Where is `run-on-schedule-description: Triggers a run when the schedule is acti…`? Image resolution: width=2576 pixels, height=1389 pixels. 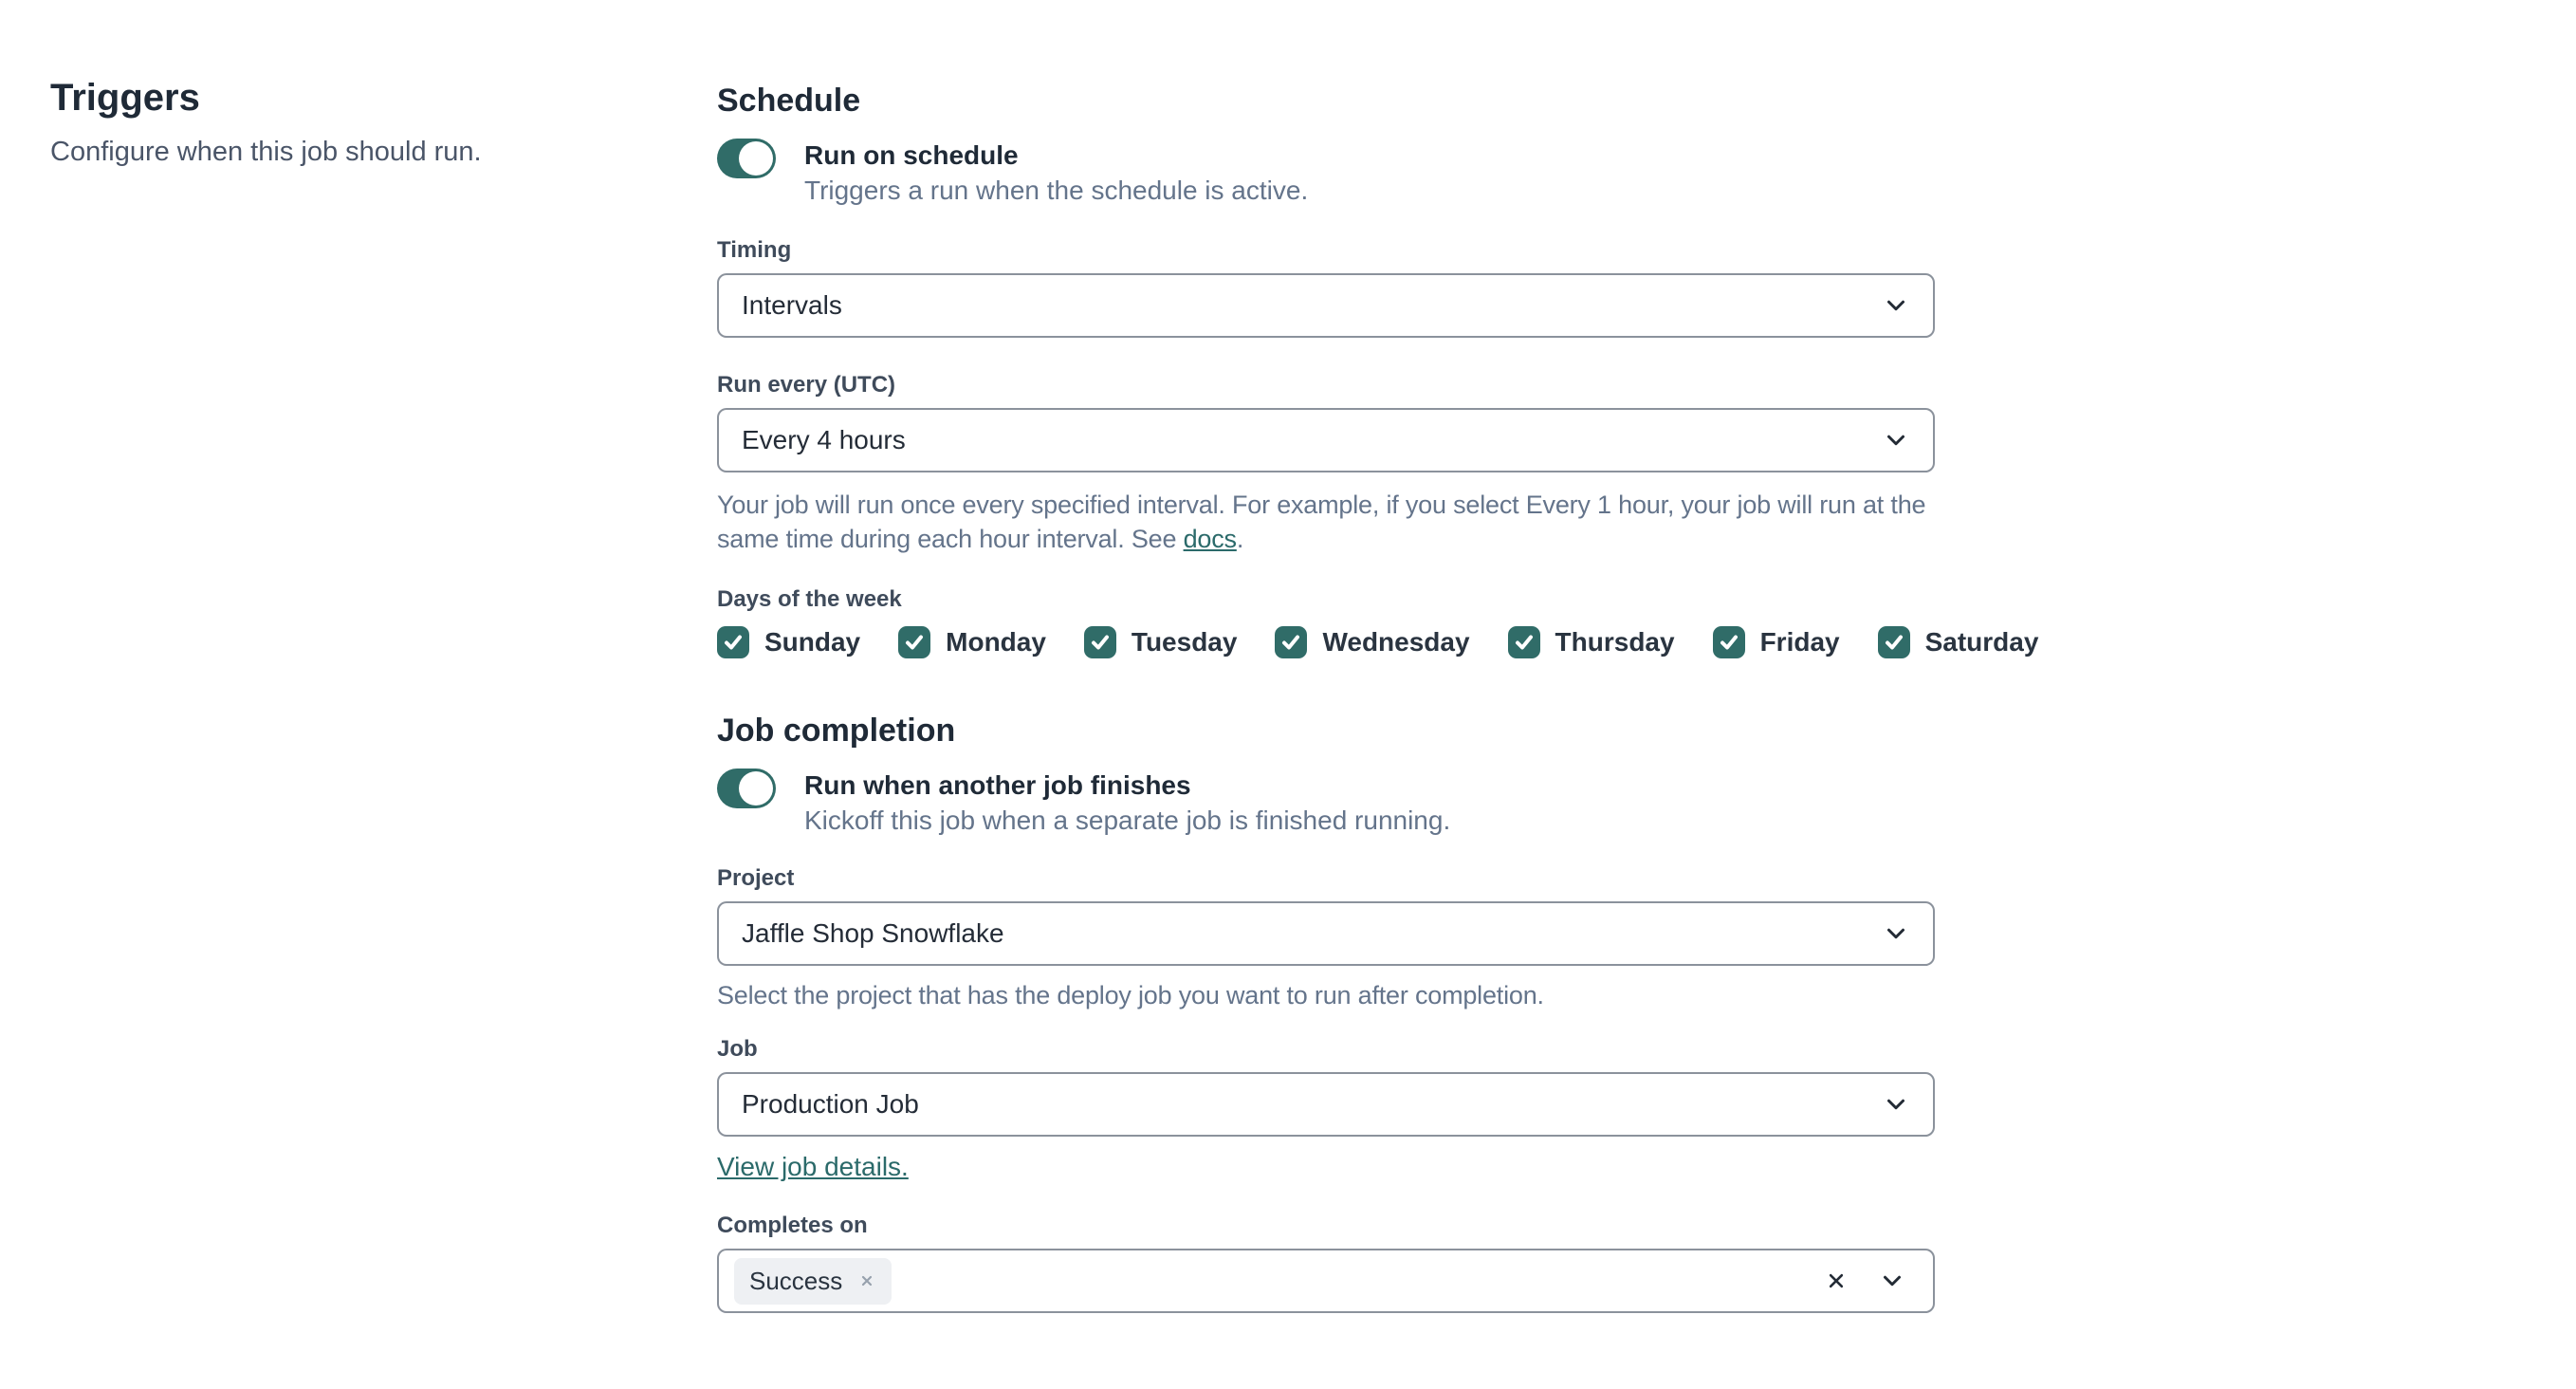
run-on-schedule-description: Triggers a run when the schedule is acti… is located at coordinates (1056, 190).